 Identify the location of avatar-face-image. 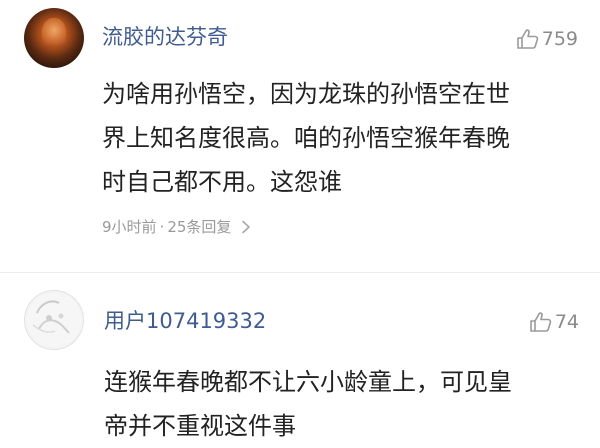
(54, 33).